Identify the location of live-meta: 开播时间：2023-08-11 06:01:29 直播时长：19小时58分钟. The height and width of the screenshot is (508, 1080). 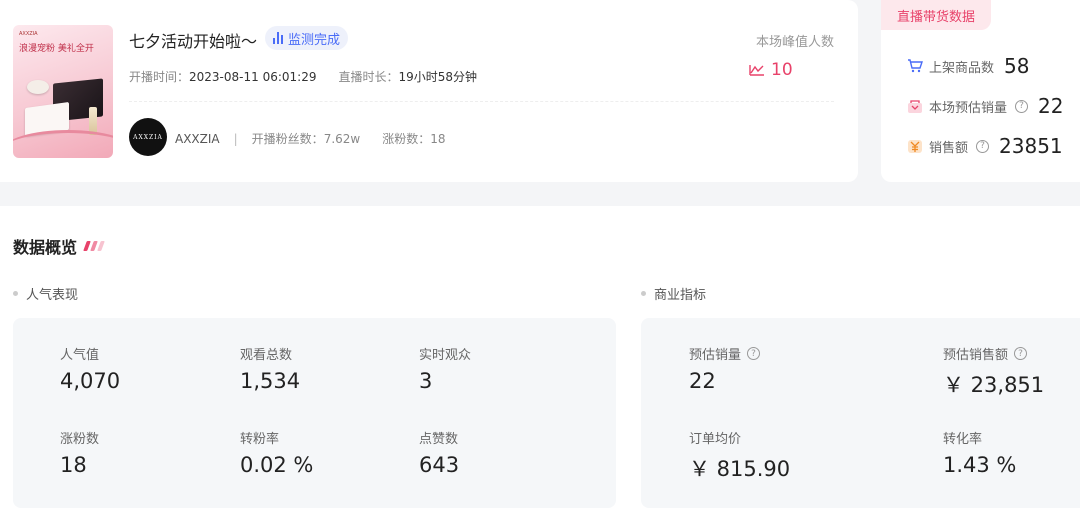
(303, 76).